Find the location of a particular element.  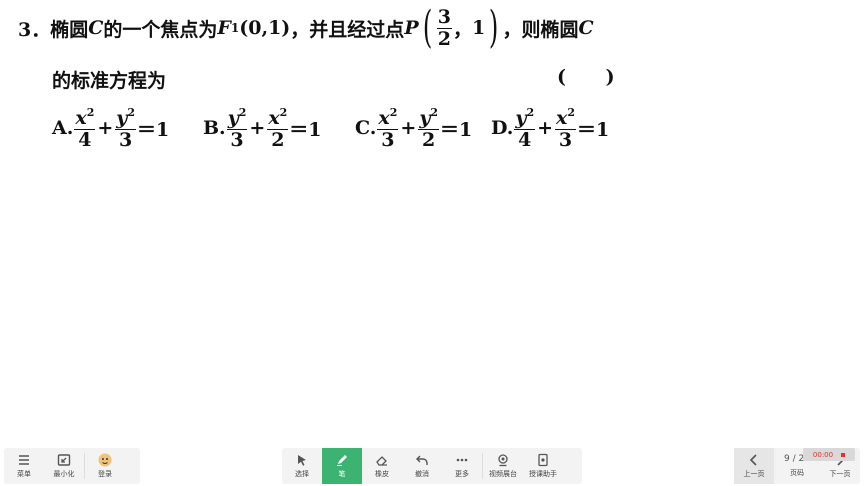

prev-page-button: 上一页 is located at coordinates (754, 466).